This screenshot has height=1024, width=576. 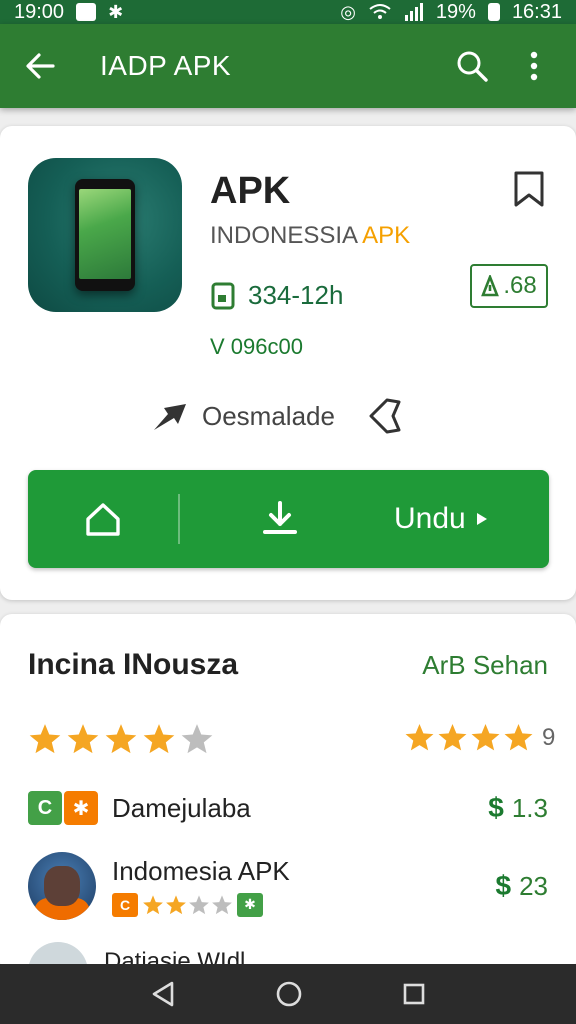 I want to click on size-row: 334-12h, so click(x=276, y=295).